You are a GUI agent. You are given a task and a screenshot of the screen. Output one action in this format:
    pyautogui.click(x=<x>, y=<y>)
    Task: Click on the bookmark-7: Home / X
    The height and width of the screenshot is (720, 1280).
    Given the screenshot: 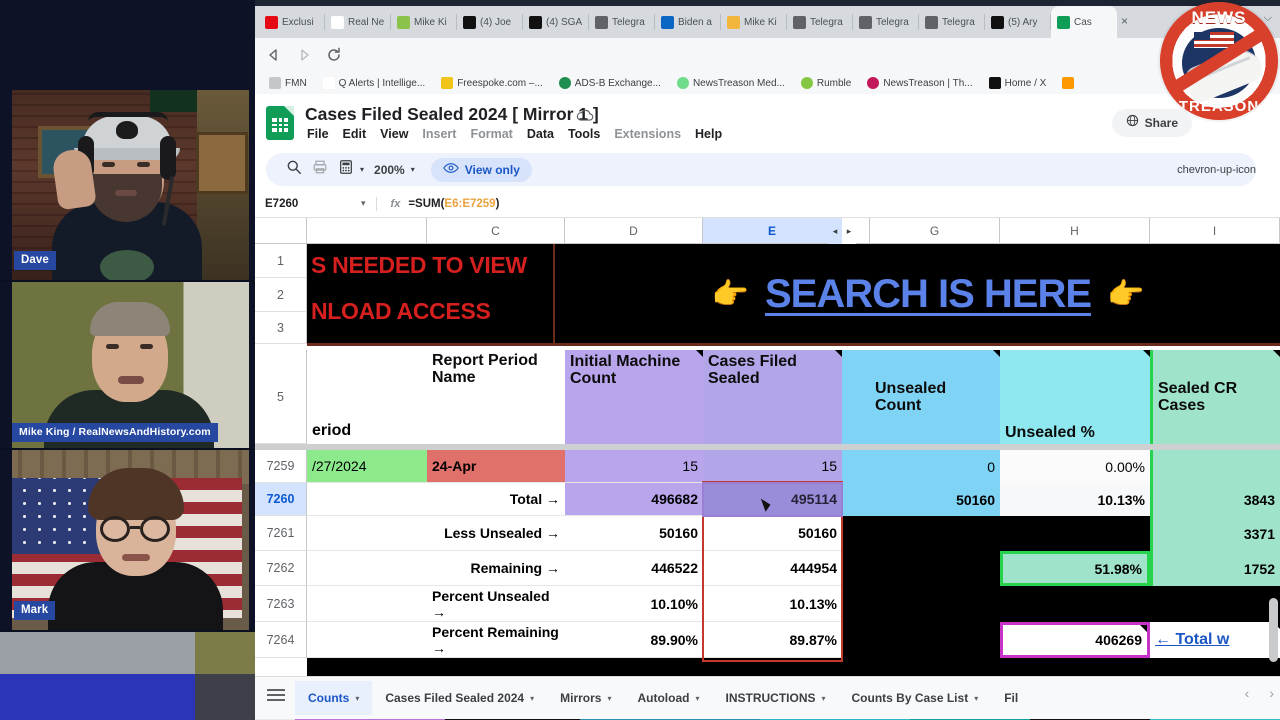 What is the action you would take?
    pyautogui.click(x=1018, y=83)
    